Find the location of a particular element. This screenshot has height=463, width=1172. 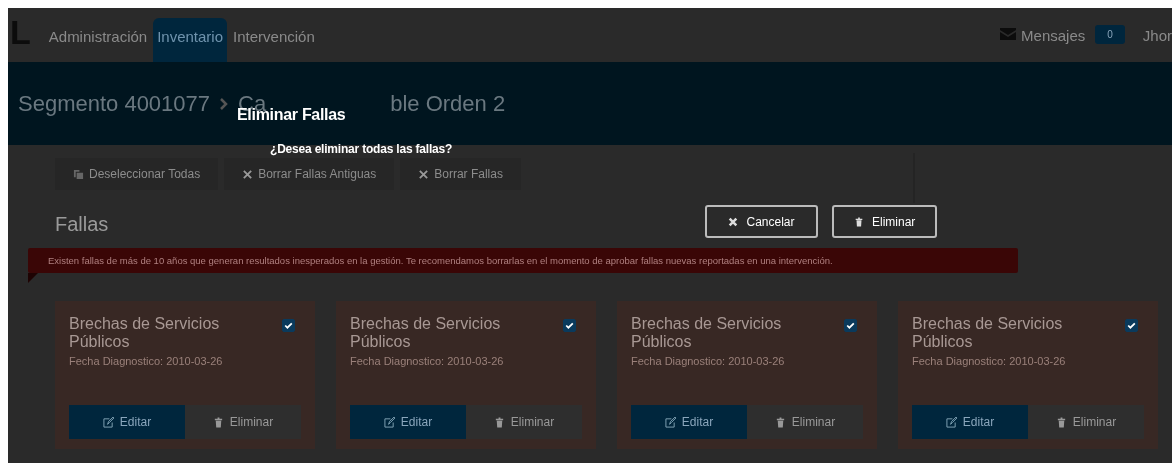

breadcrumb-segment: Segmento 4001077 is located at coordinates (114, 103).